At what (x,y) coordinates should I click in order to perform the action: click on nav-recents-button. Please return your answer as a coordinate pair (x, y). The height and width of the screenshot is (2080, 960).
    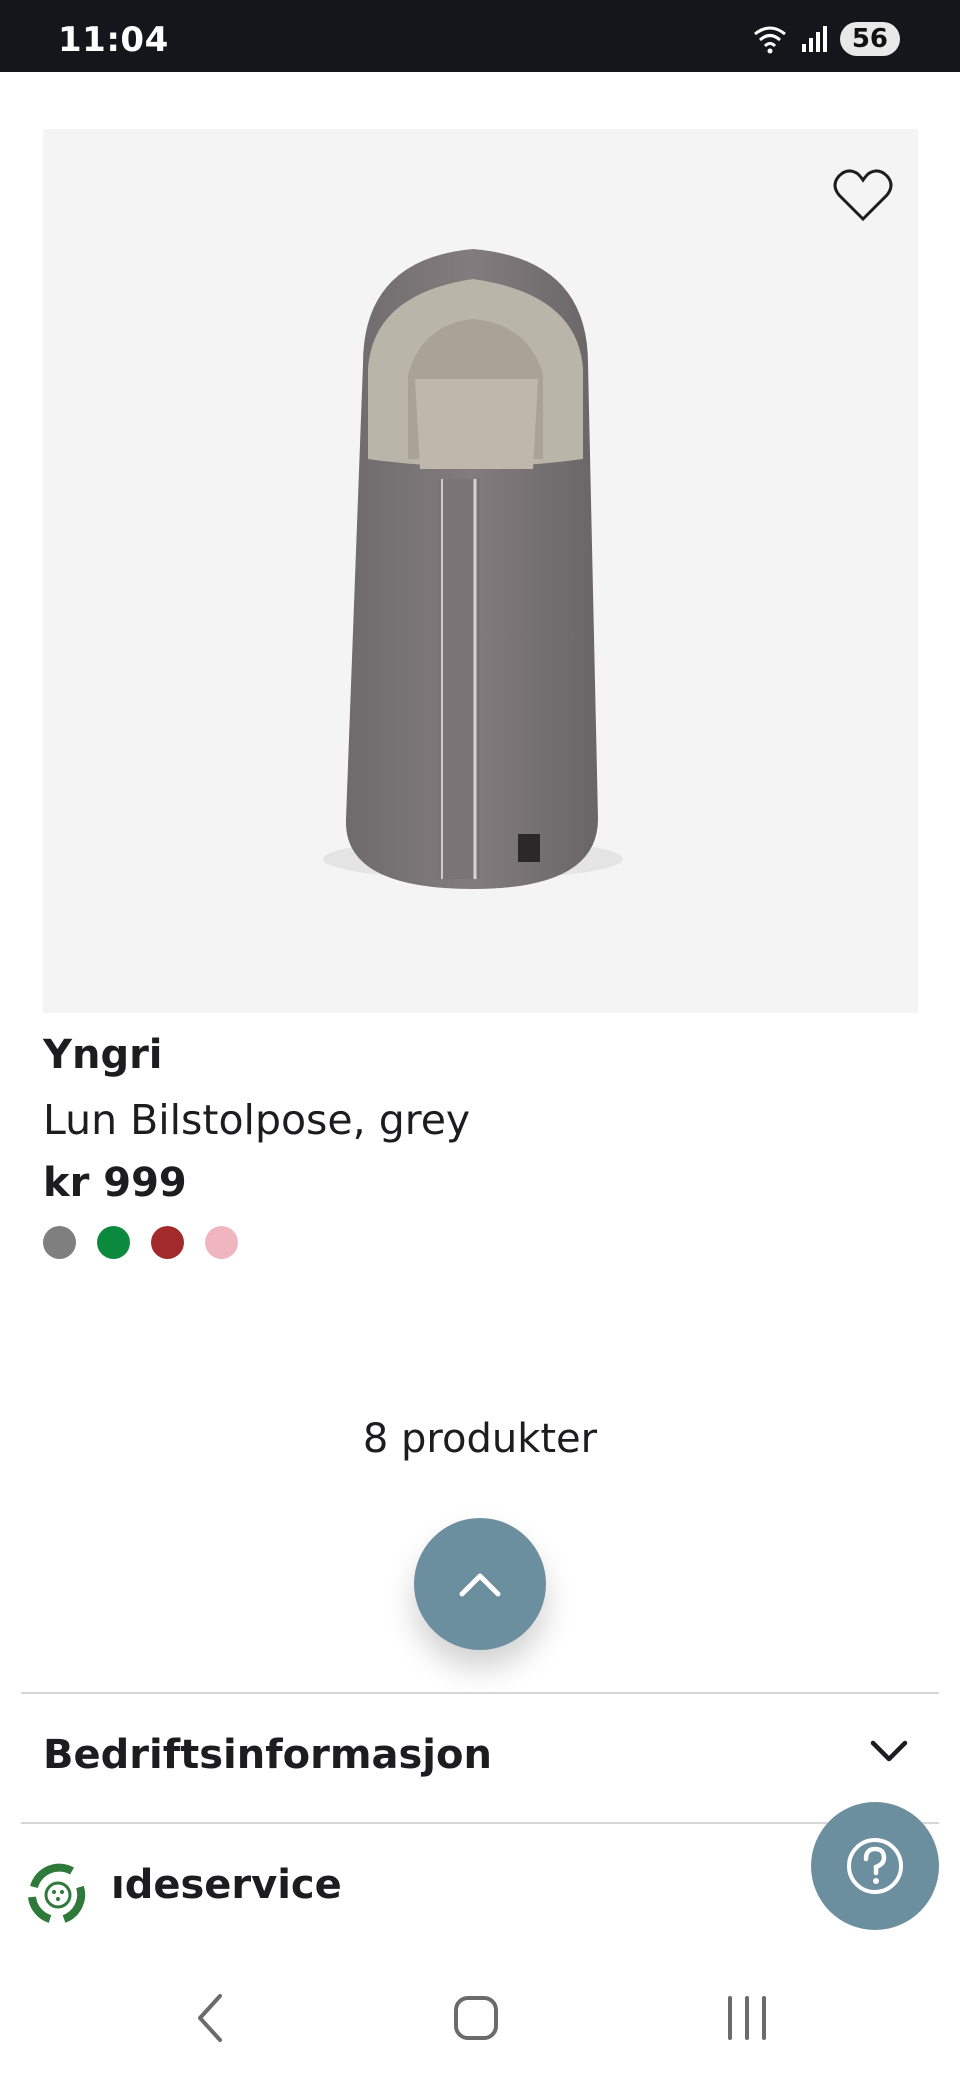
    Looking at the image, I should click on (747, 2020).